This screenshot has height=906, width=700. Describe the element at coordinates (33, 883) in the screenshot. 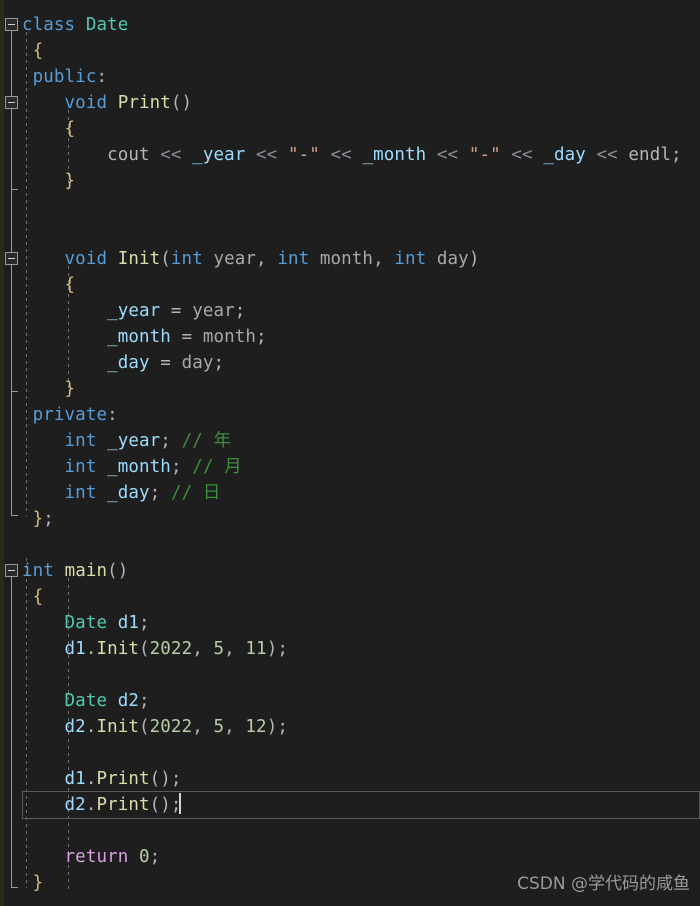

I see `token-brace: }` at that location.